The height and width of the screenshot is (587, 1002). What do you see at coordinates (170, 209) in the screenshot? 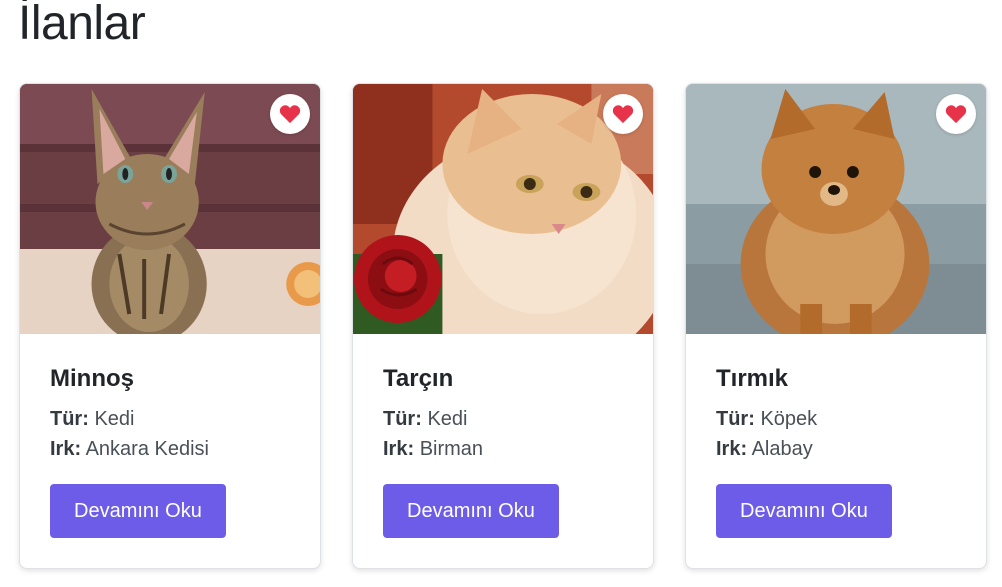
I see `tabby-kitten-photo` at bounding box center [170, 209].